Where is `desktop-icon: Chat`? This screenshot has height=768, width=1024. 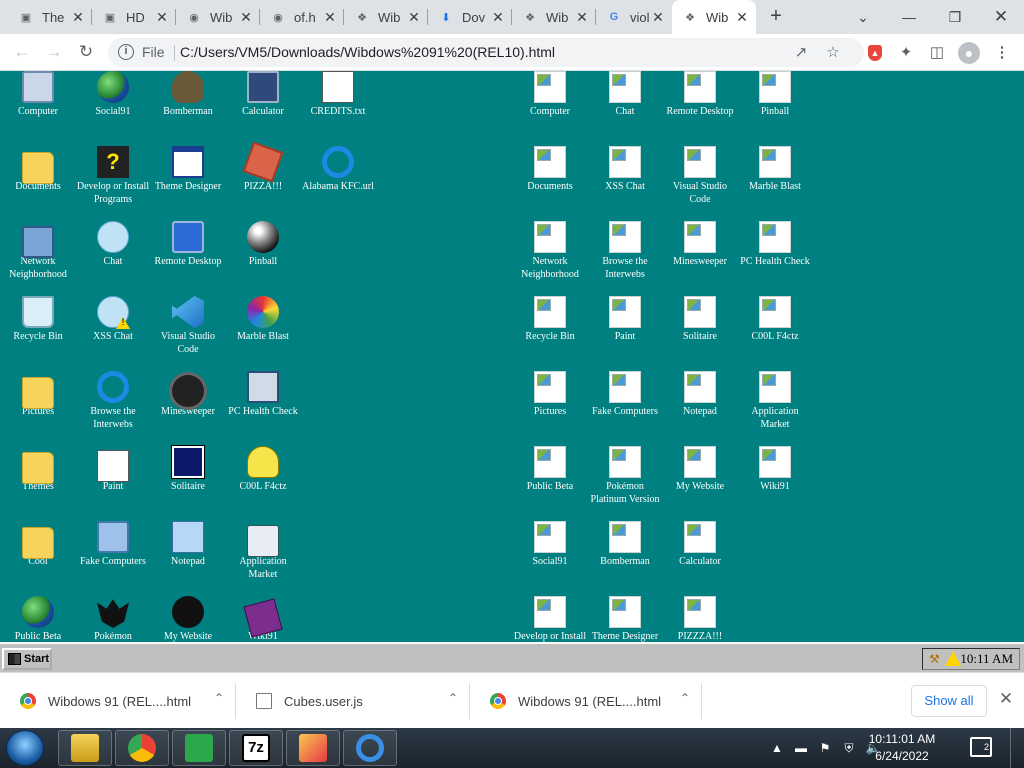 desktop-icon: Chat is located at coordinates (113, 244).